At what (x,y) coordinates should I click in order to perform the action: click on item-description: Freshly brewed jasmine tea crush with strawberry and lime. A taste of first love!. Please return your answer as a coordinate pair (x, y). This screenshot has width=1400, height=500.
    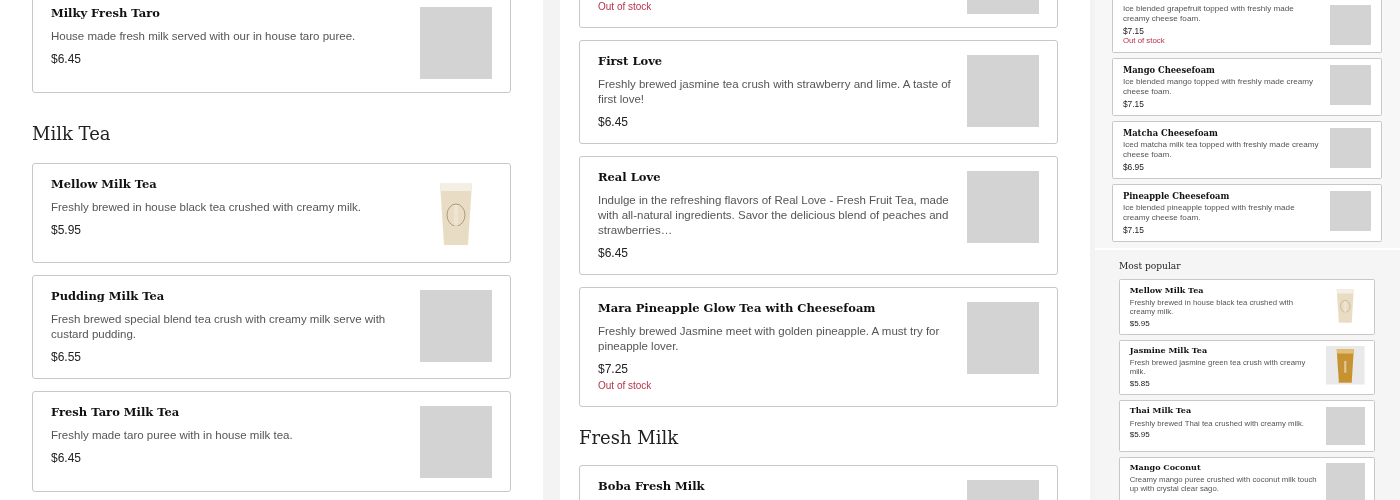
    Looking at the image, I should click on (775, 92).